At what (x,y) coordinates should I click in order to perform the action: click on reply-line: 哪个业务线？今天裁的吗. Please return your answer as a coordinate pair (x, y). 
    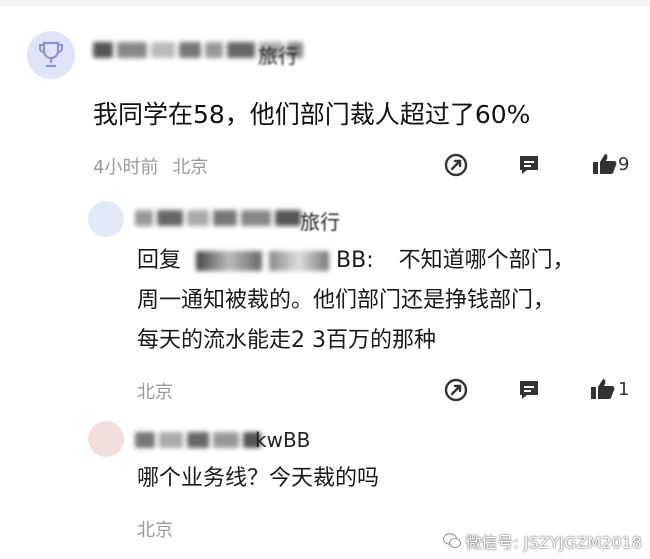
    Looking at the image, I should click on (258, 478).